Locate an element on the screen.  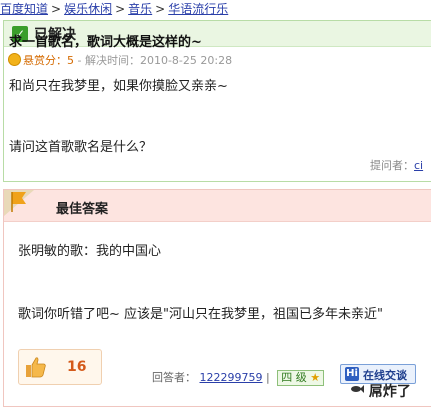
question-meta: 悬赏分：5 - 解决时间：2010-8-25 20:28 is located at coordinates (120, 60).